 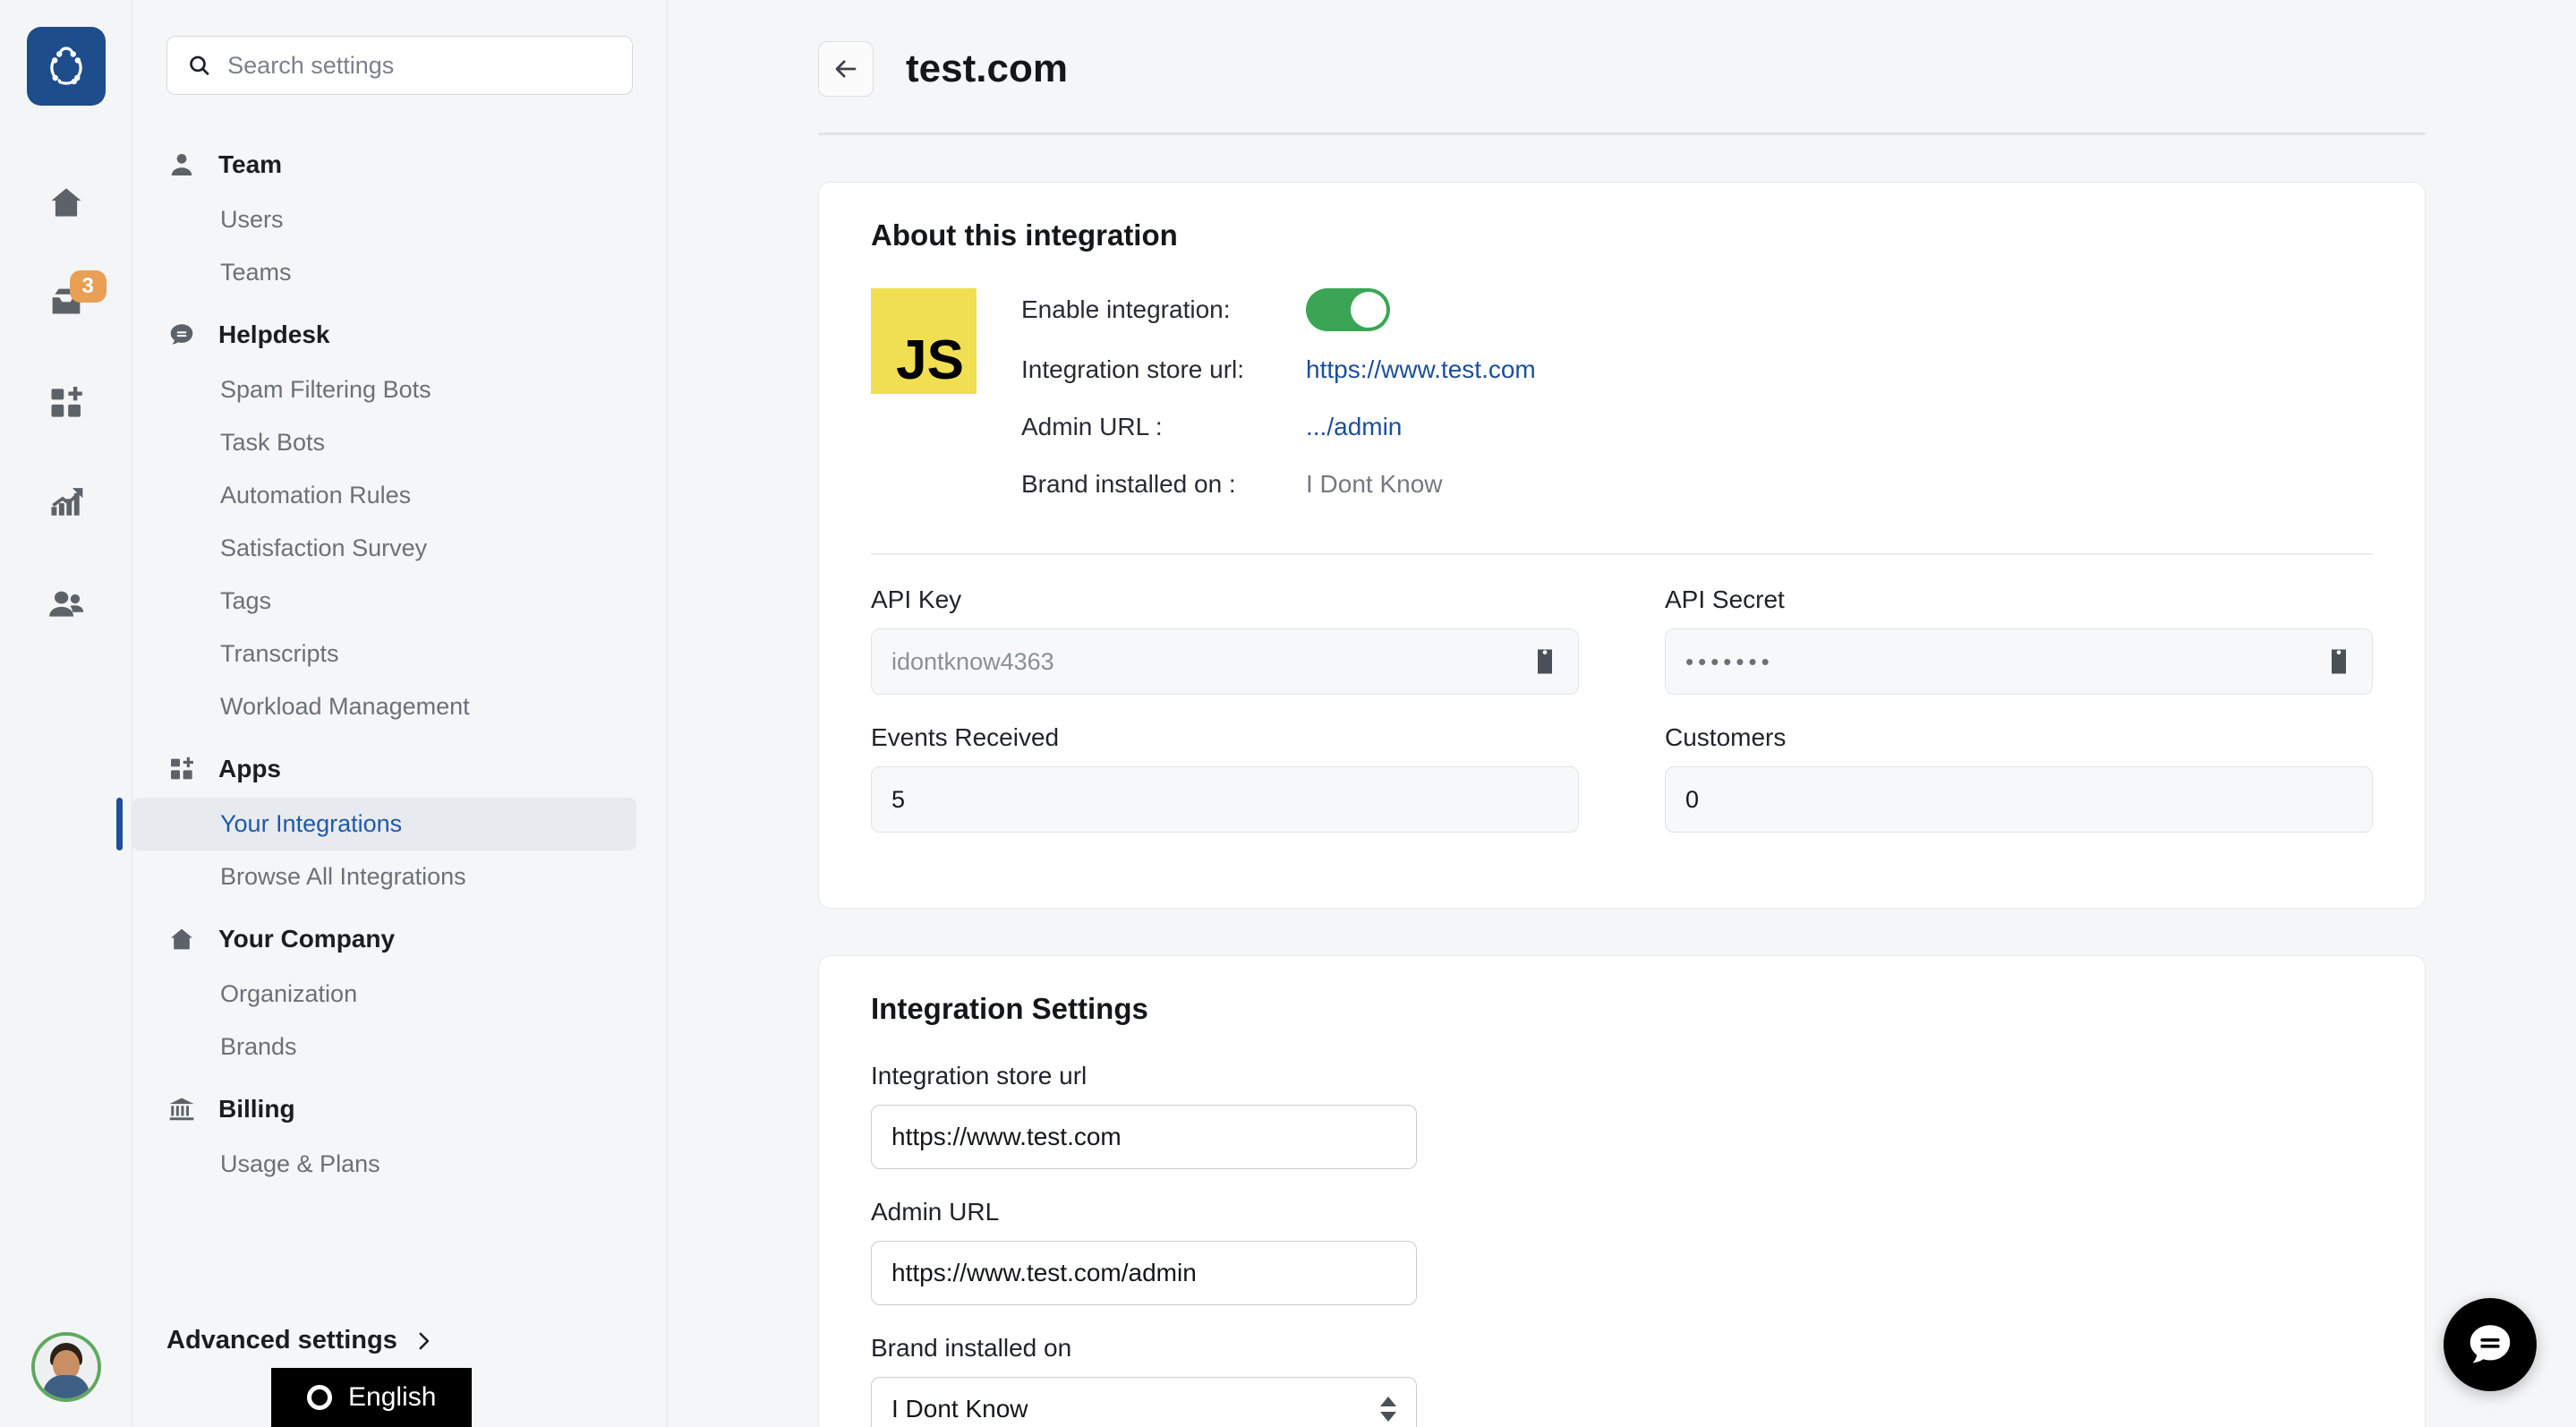 What do you see at coordinates (88, 286) in the screenshot?
I see `inbox-badge: 3` at bounding box center [88, 286].